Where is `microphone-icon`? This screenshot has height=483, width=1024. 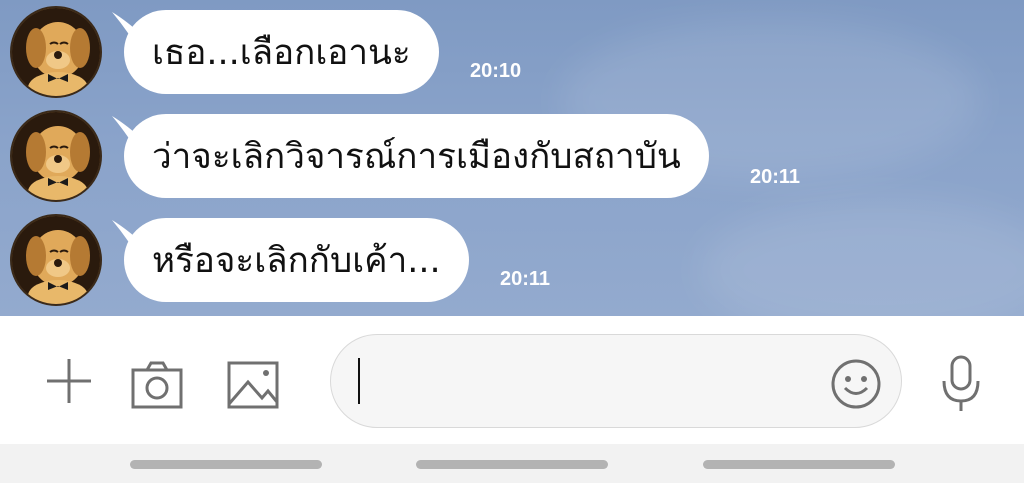 microphone-icon is located at coordinates (961, 384).